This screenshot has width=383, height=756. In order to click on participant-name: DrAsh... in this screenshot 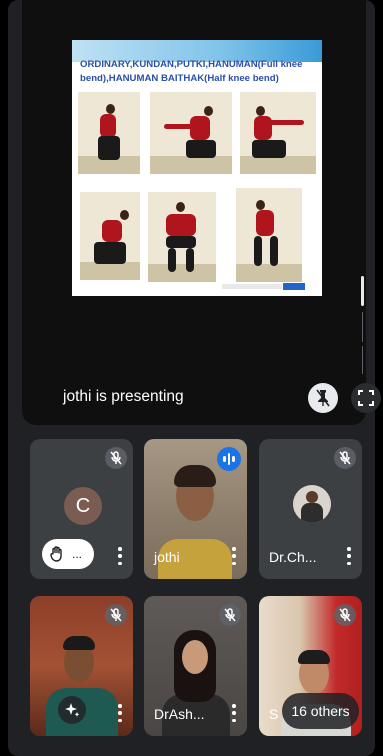, I will do `click(179, 714)`.